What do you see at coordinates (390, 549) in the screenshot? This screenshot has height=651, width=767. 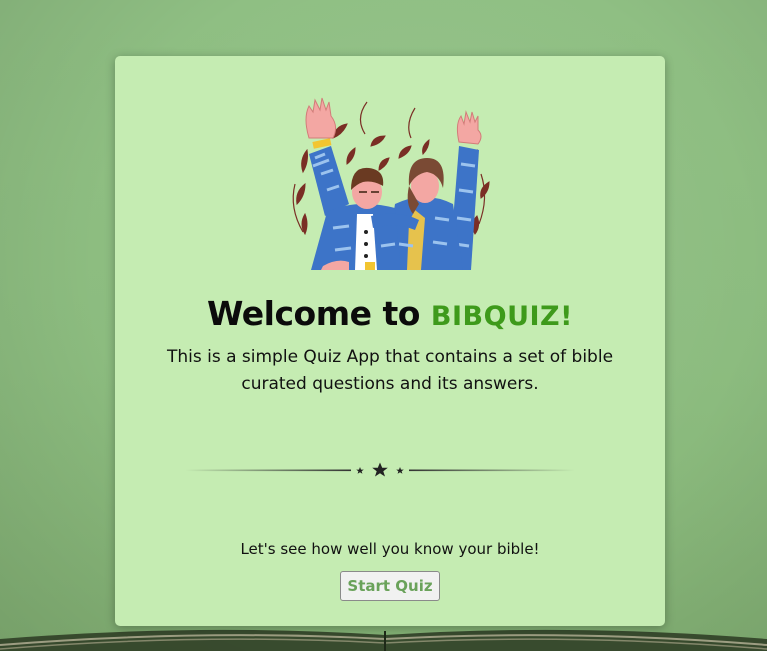 I see `quiz-prompt: Let's see how well you know your bible!` at bounding box center [390, 549].